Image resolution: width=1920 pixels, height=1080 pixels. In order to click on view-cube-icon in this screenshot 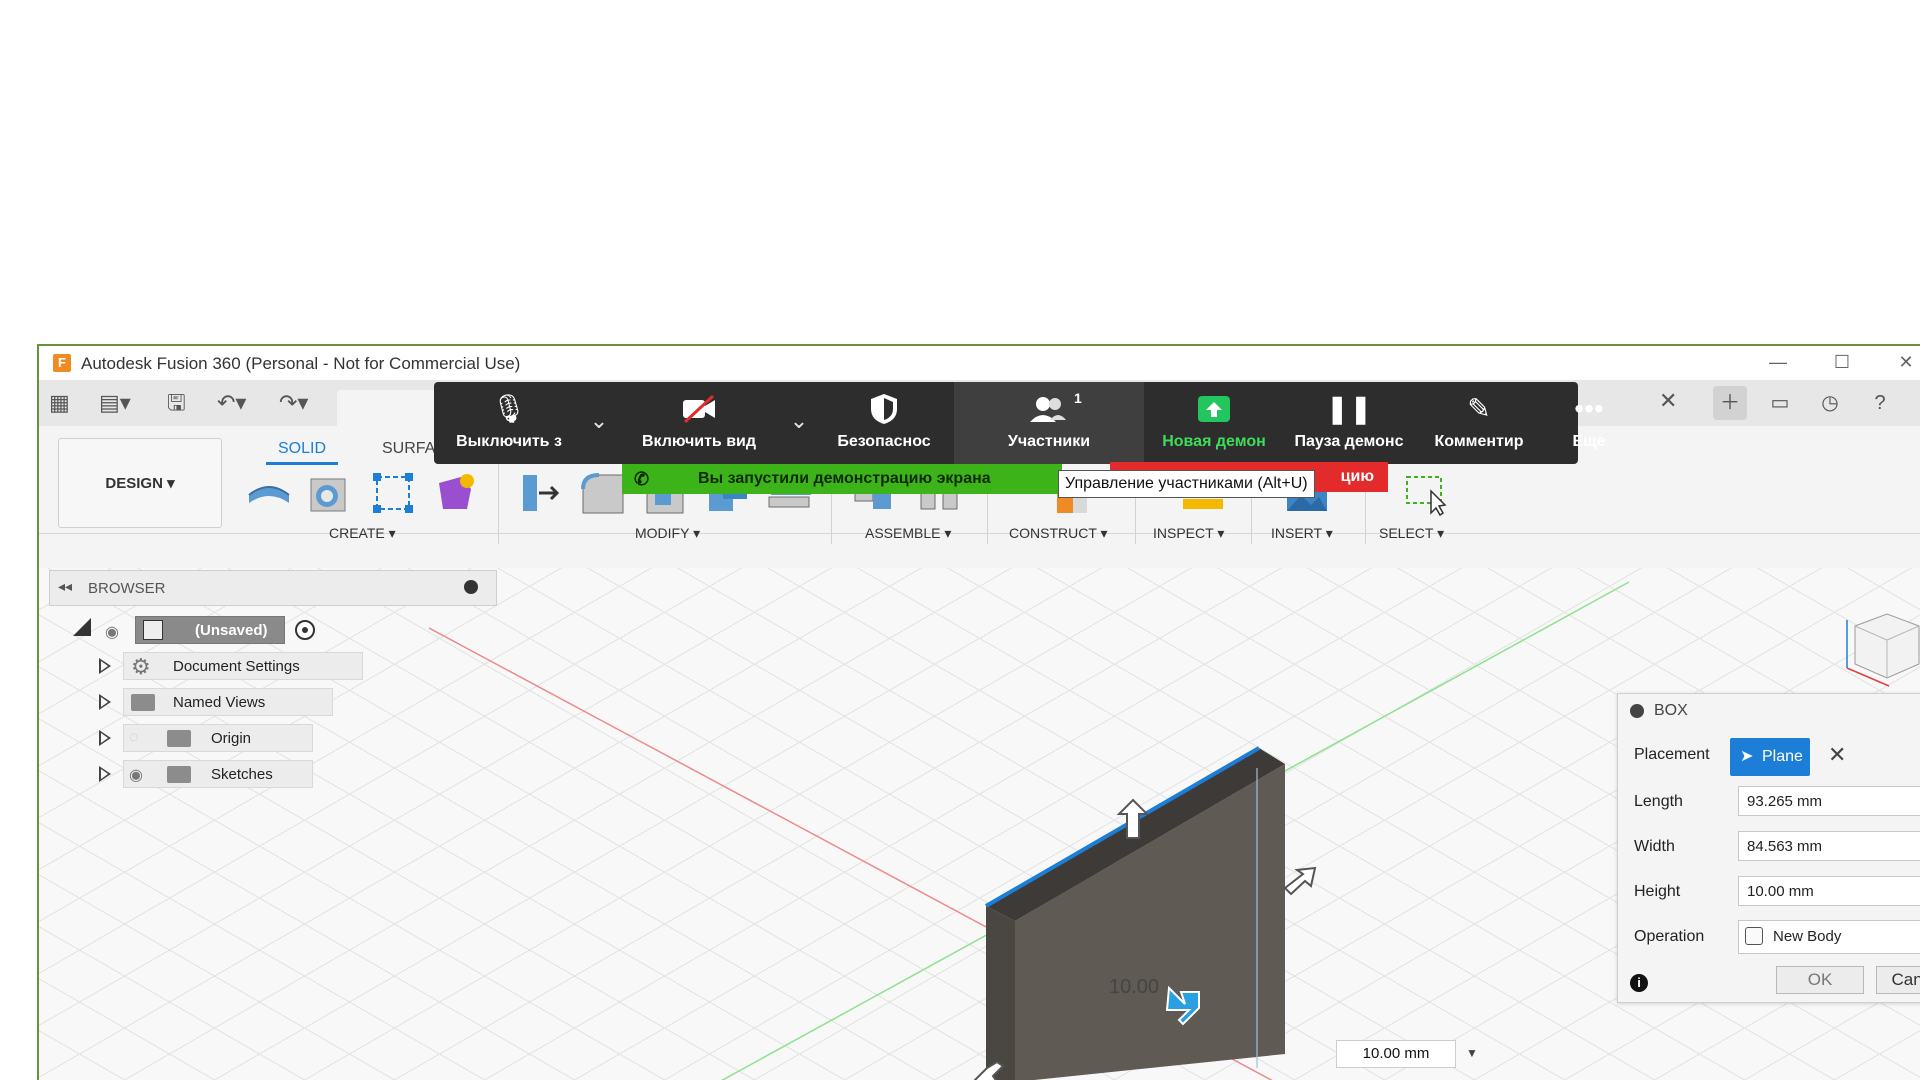, I will do `click(1883, 650)`.